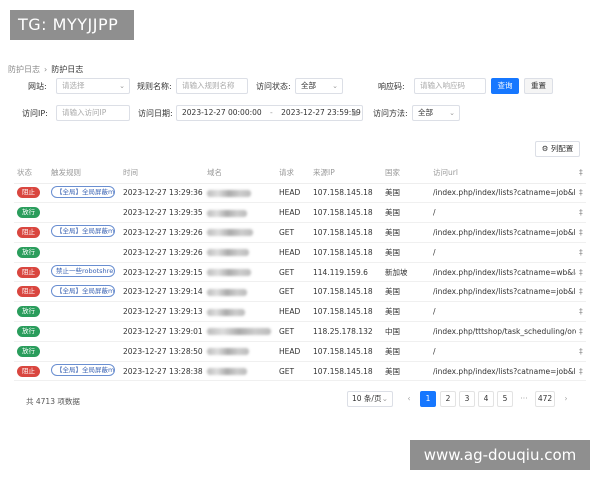  I want to click on page-button: 3, so click(467, 399).